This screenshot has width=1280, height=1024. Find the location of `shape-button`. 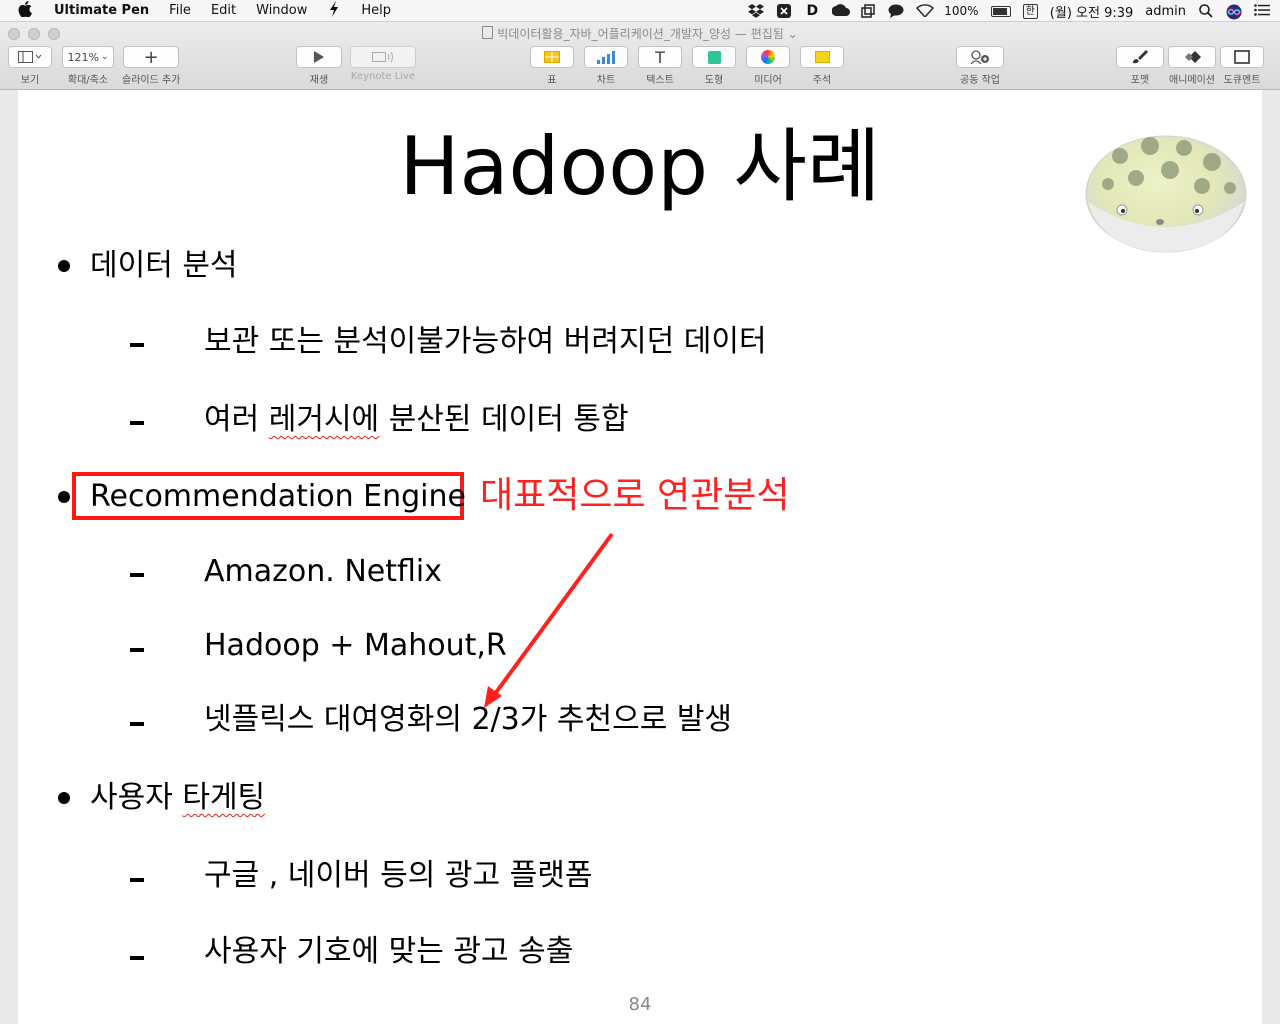

shape-button is located at coordinates (714, 57).